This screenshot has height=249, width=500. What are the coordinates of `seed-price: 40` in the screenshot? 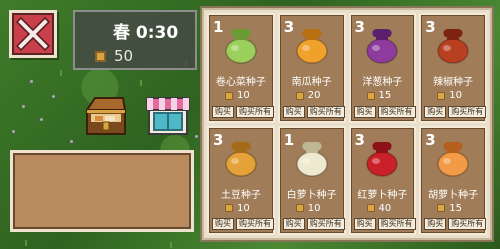 It's located at (379, 208).